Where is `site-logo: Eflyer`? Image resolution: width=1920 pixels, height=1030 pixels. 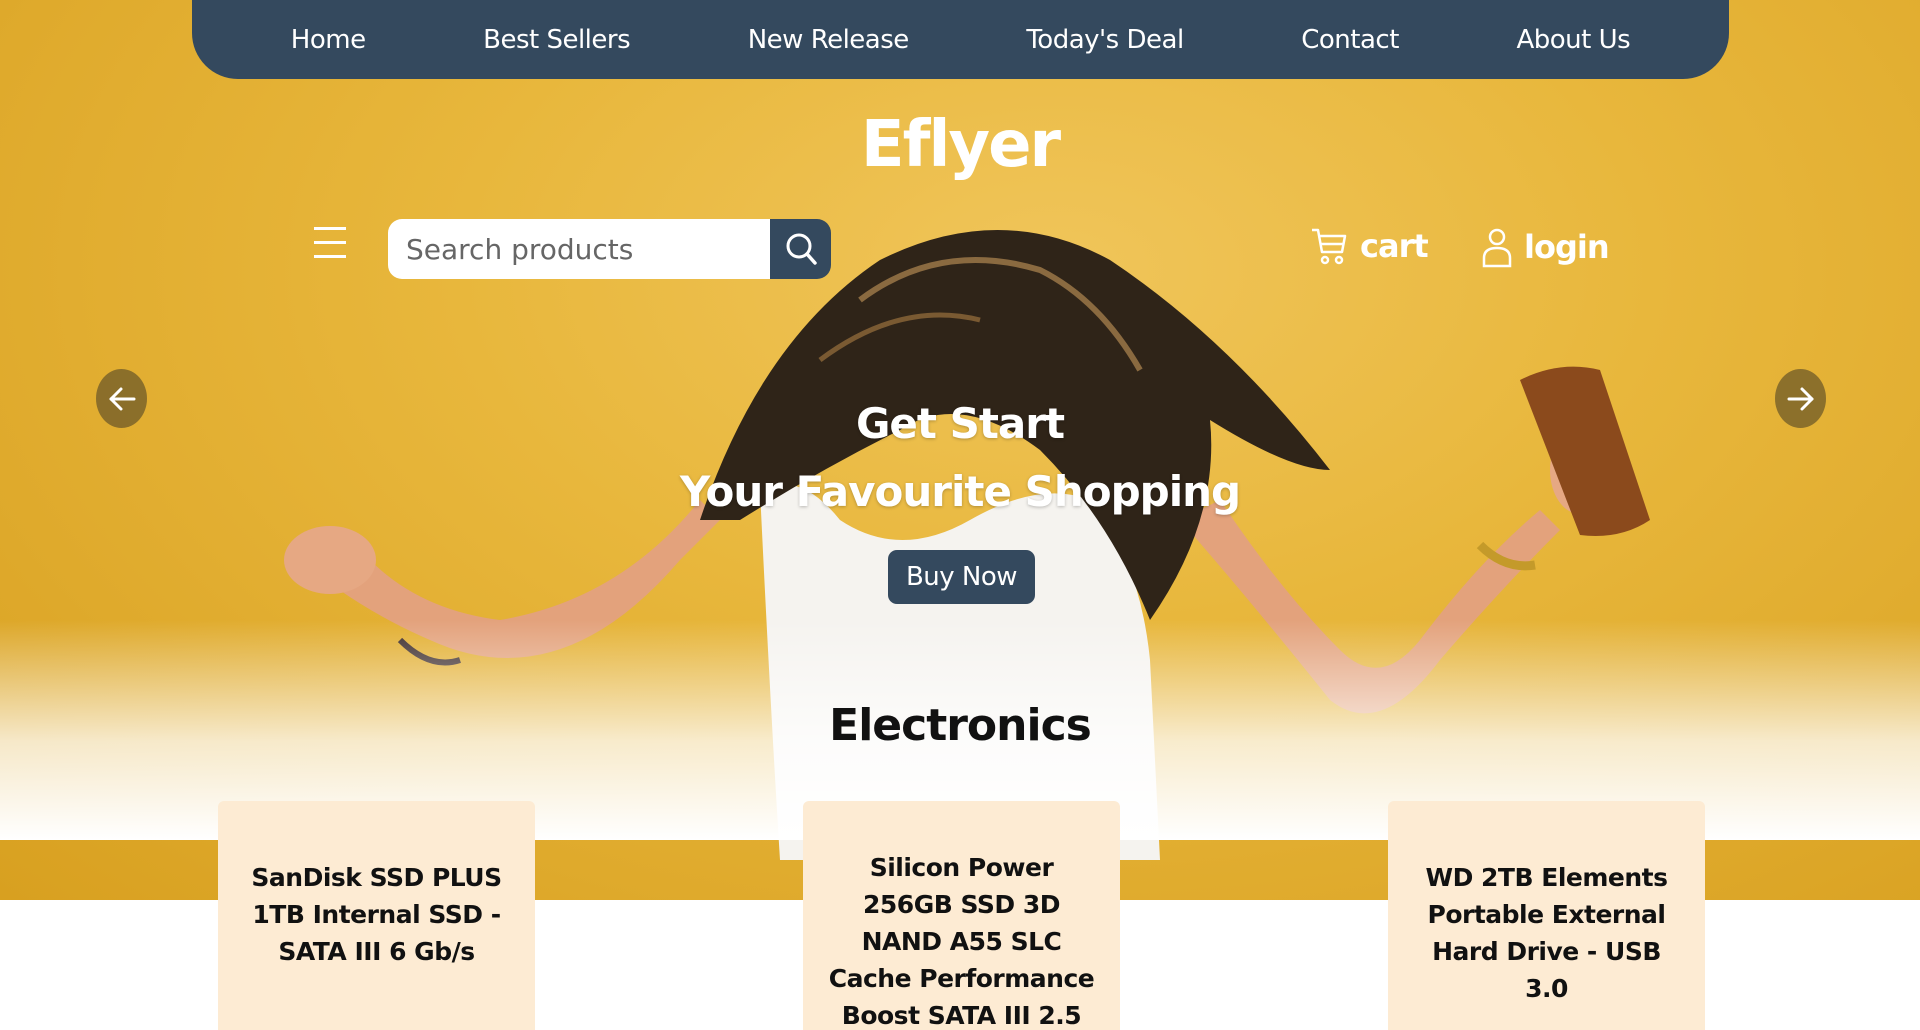
site-logo: Eflyer is located at coordinates (960, 145).